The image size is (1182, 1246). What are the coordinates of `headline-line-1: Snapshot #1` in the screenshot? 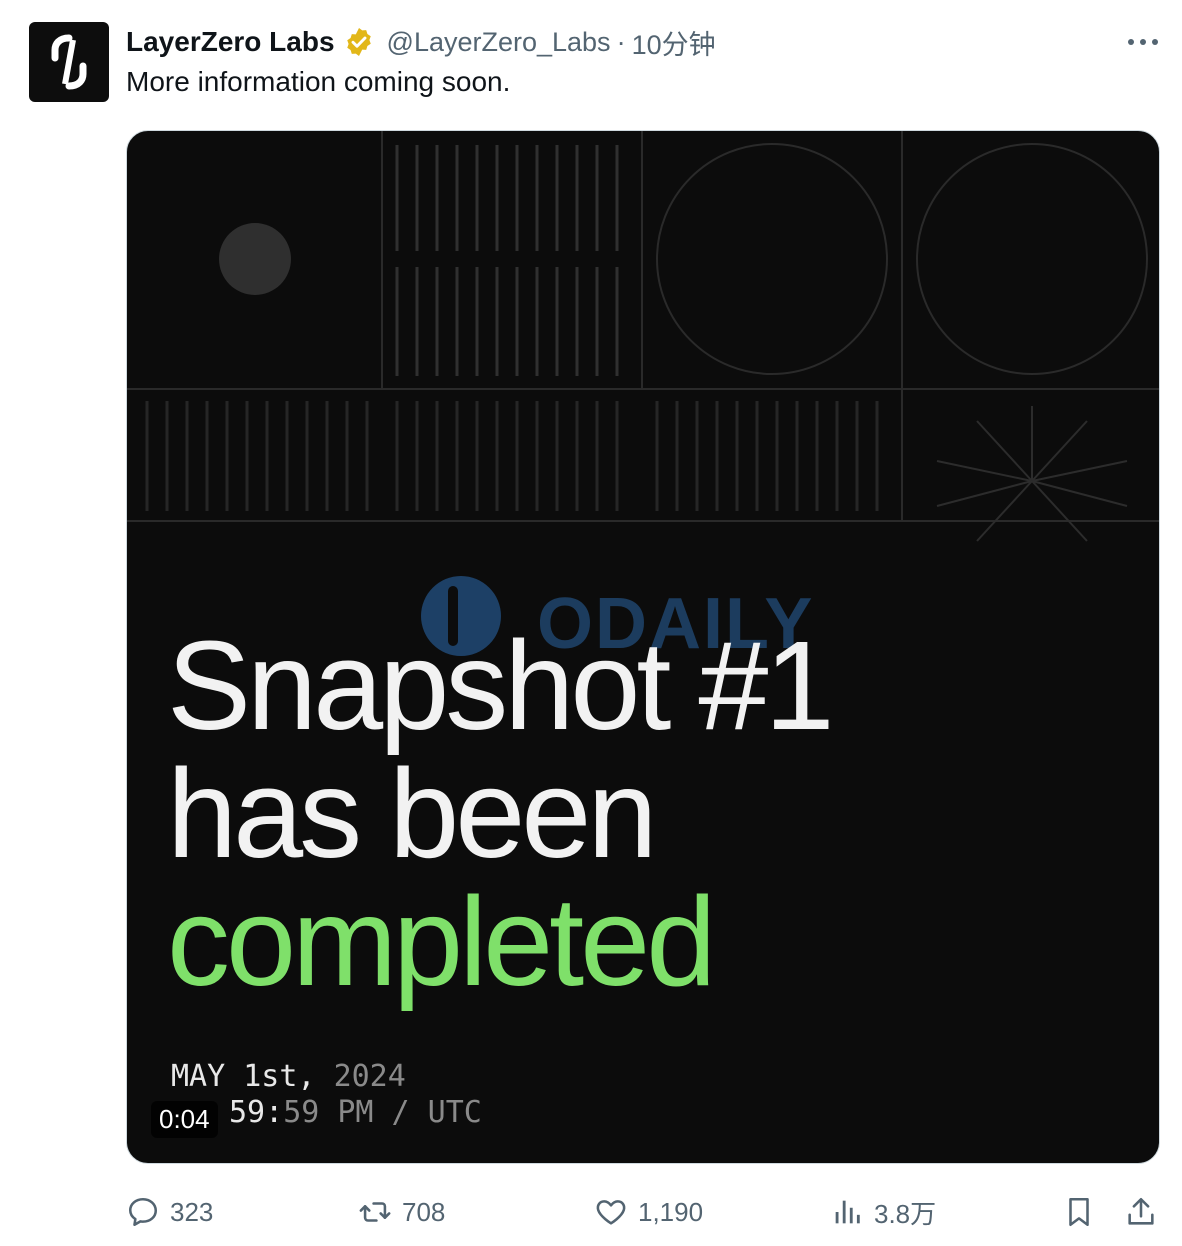 It's located at (501, 685).